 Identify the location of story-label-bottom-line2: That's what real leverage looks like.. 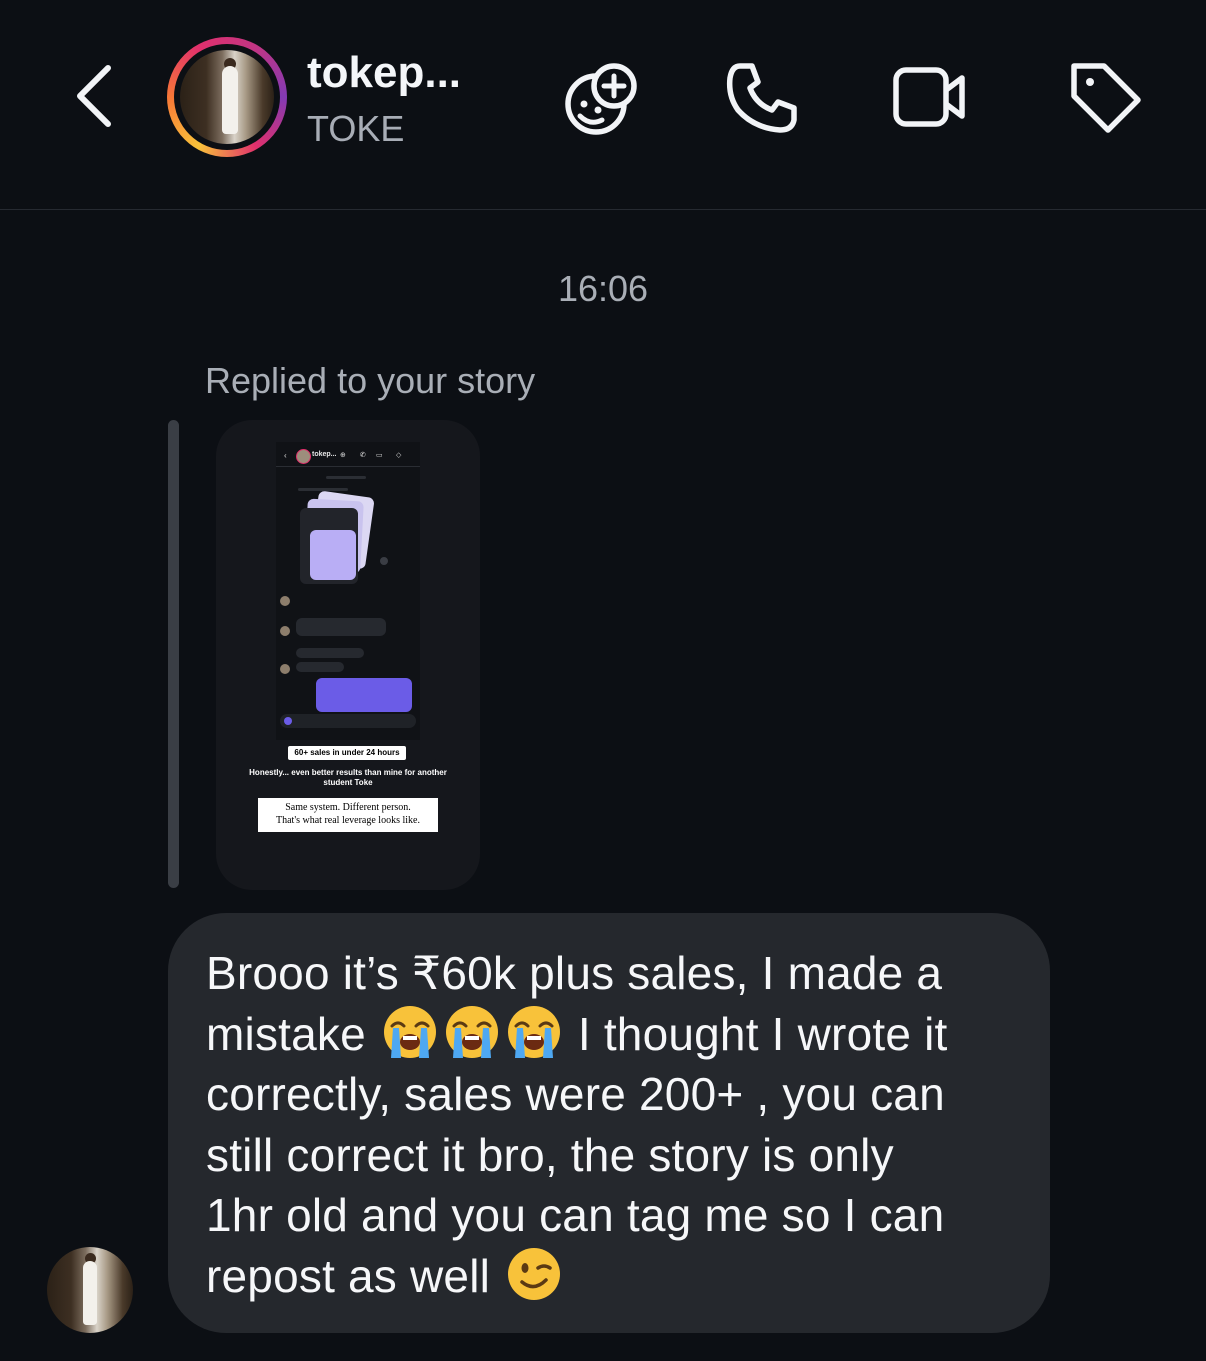
(348, 820).